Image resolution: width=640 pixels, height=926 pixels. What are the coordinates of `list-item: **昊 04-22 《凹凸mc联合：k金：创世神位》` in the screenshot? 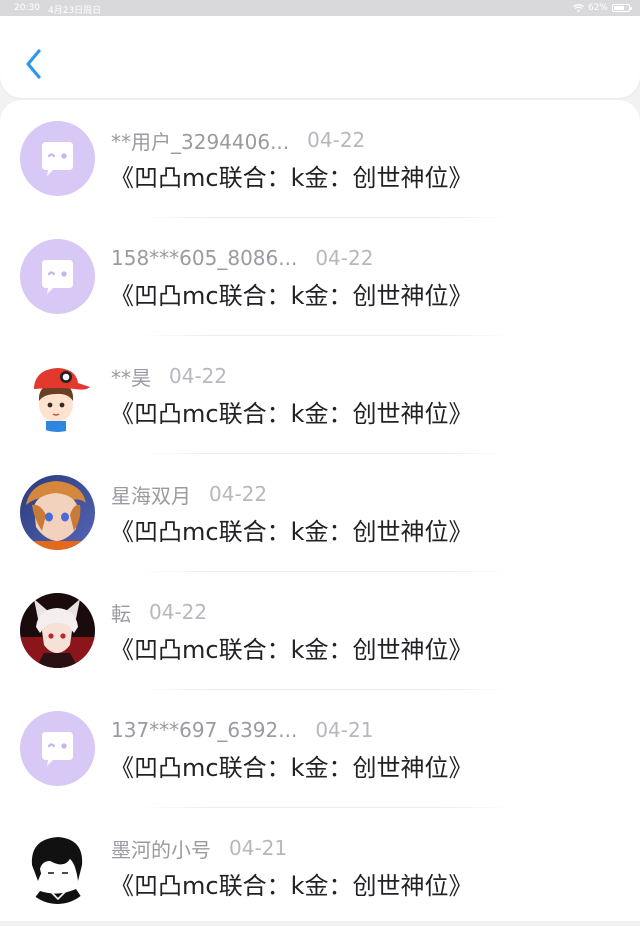 It's located at (320, 395).